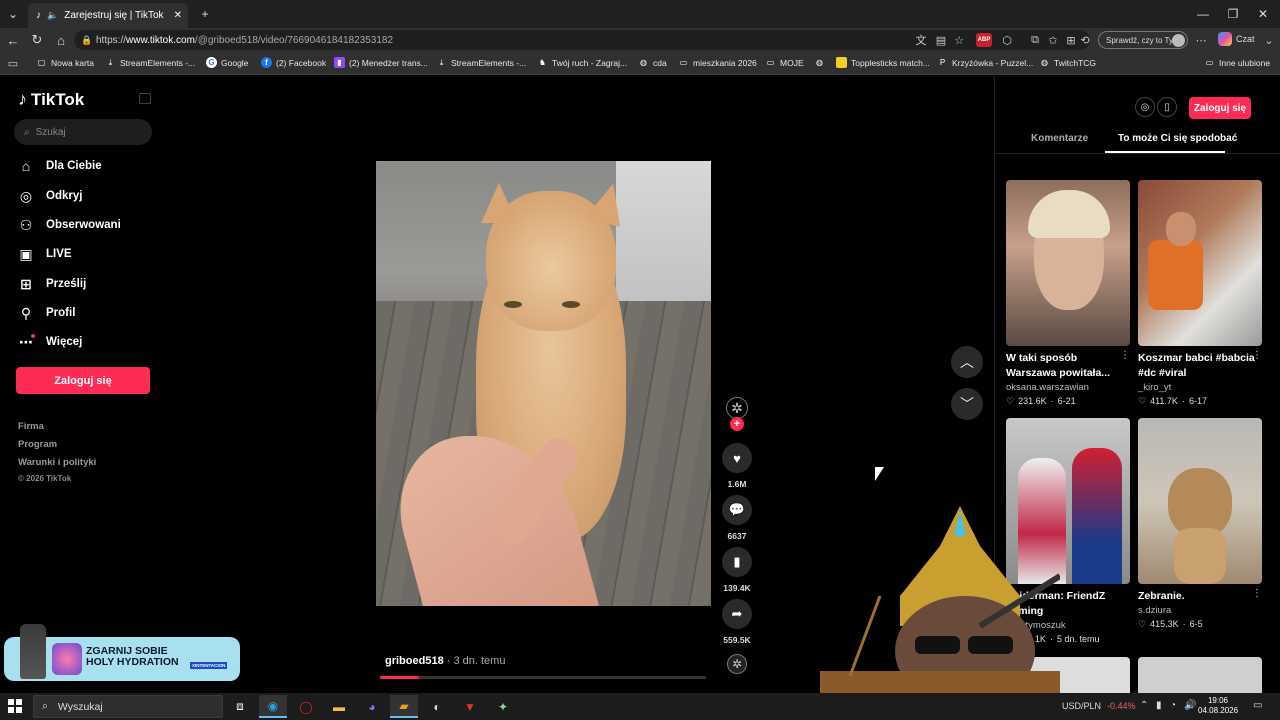 The image size is (1280, 720). What do you see at coordinates (44, 254) in the screenshot?
I see `nav-live: ▣ LIVE` at bounding box center [44, 254].